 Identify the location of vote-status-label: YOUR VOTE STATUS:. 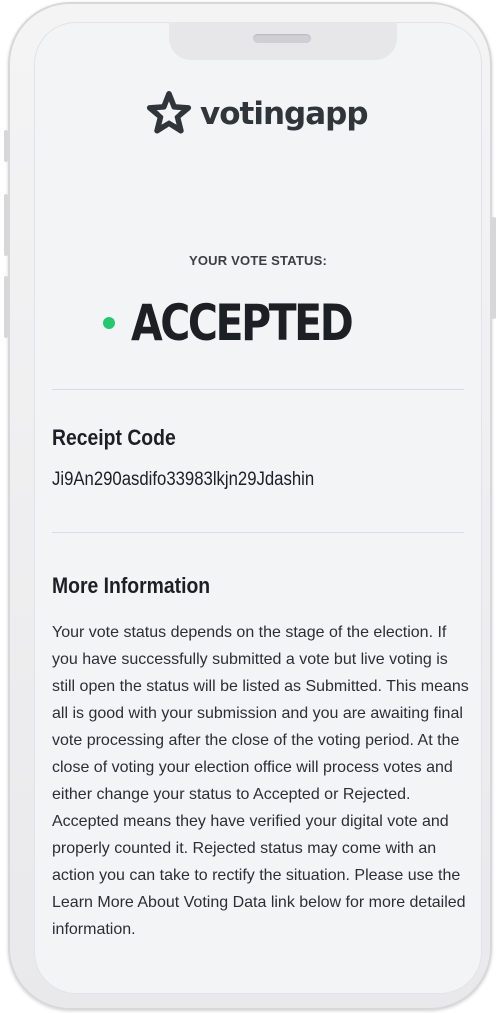
(258, 260).